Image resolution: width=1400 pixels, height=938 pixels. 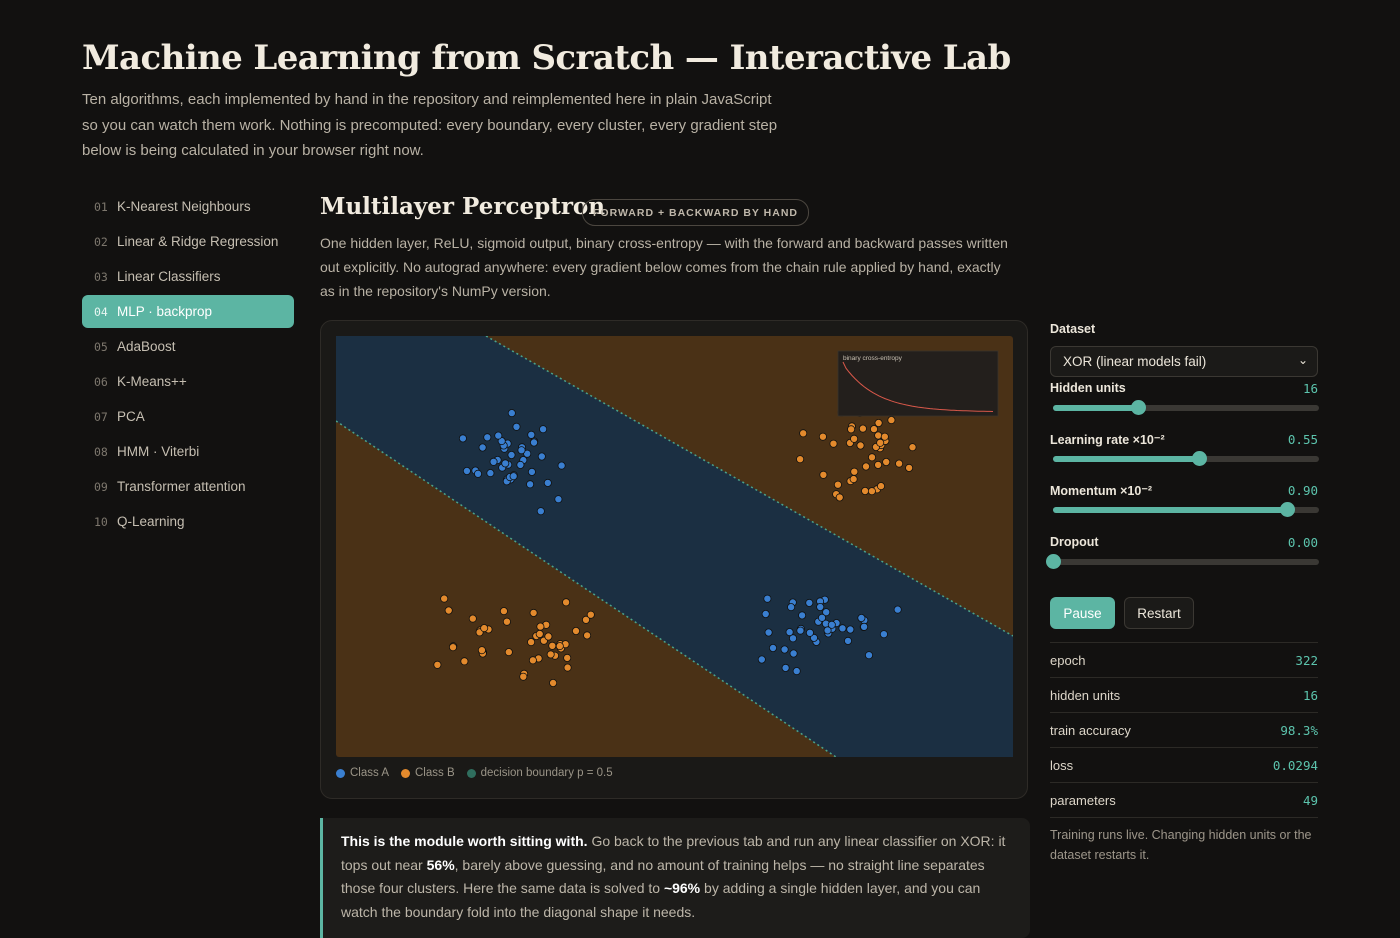 I want to click on stat-label: parameters, so click(x=1083, y=800).